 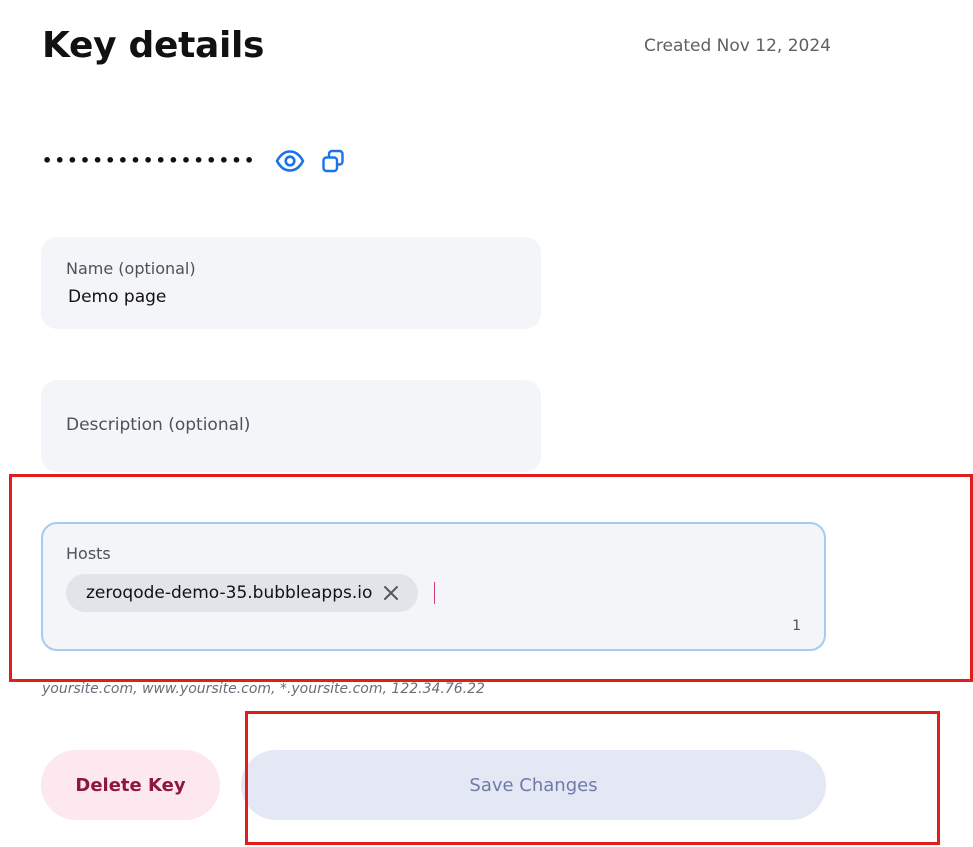 I want to click on highlight-box-save, so click(x=592, y=778).